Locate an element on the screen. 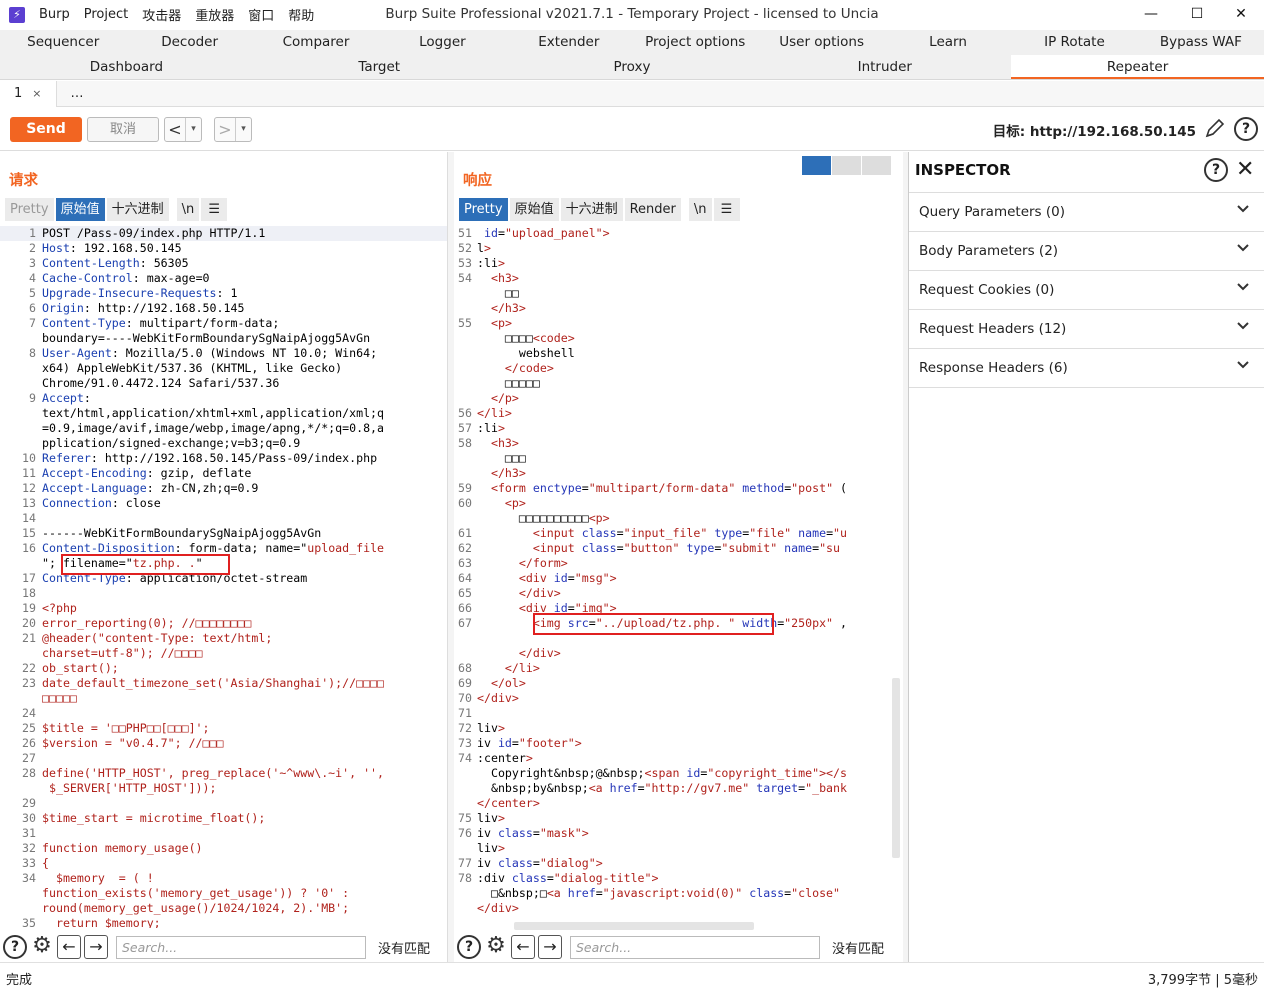 Image resolution: width=1264 pixels, height=990 pixels. line-text: <h3> is located at coordinates (498, 443).